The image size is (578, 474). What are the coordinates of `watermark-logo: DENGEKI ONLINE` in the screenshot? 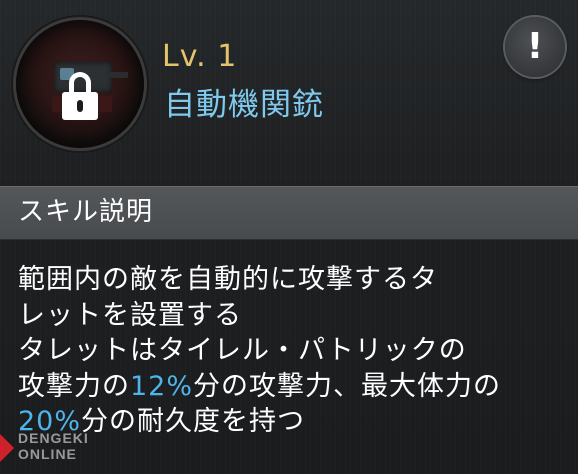 It's located at (65, 450).